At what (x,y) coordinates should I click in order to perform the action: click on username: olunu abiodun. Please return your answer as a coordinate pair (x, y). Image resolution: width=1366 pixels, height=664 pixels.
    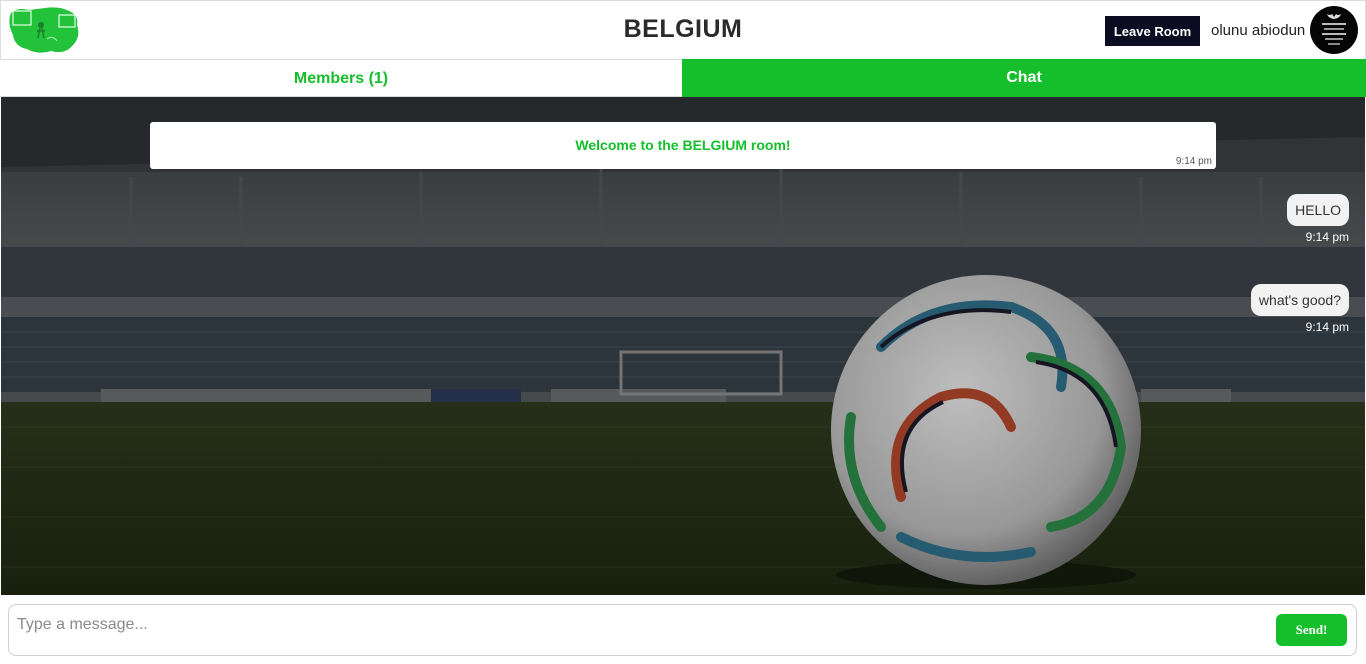
    Looking at the image, I should click on (1258, 30).